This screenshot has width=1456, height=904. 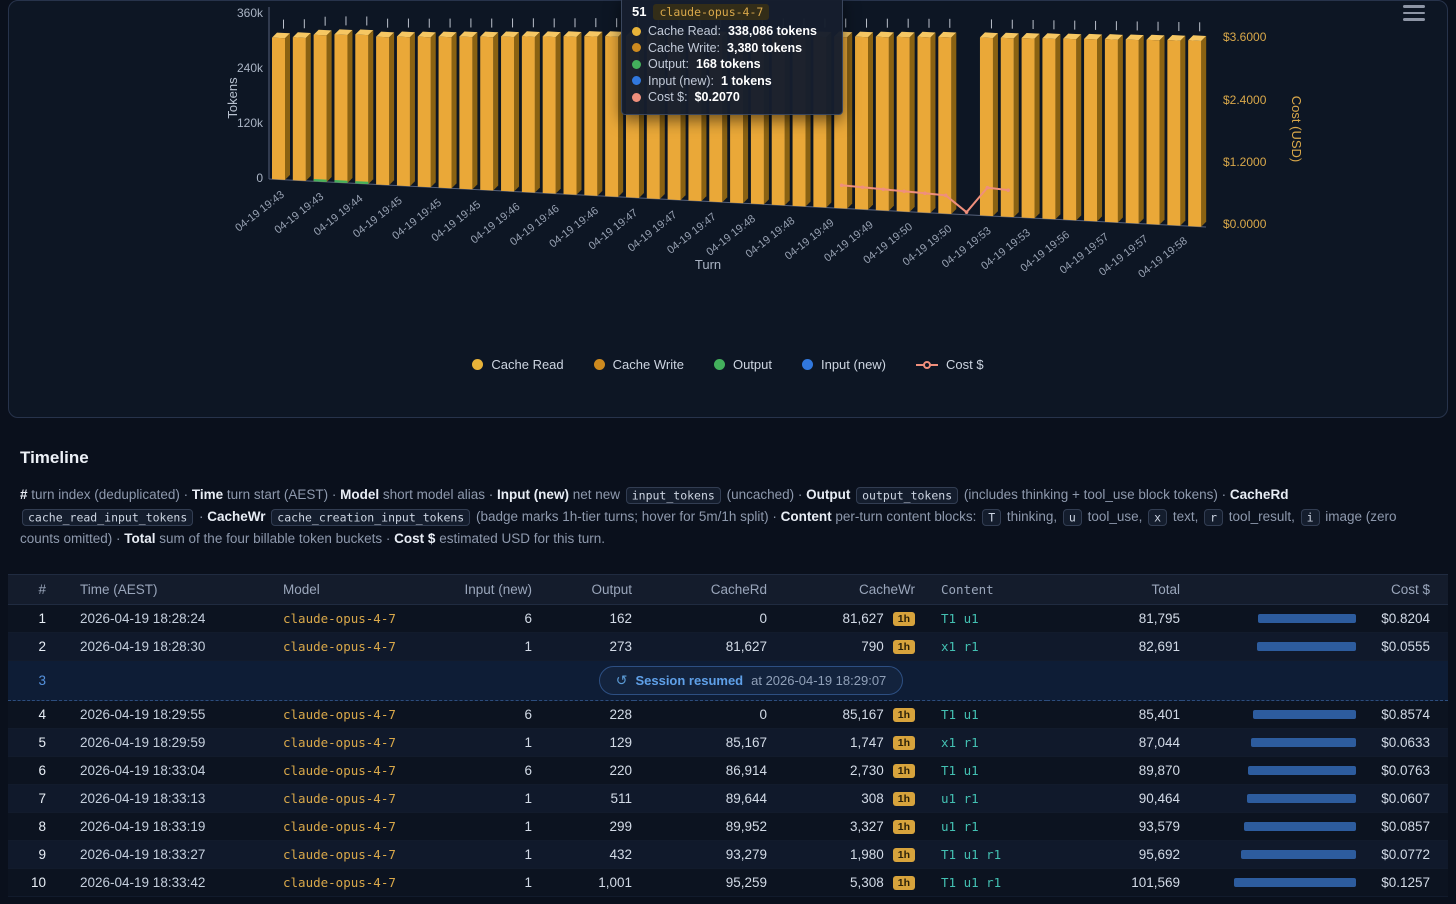 I want to click on code-chip: input_tokens, so click(x=673, y=495).